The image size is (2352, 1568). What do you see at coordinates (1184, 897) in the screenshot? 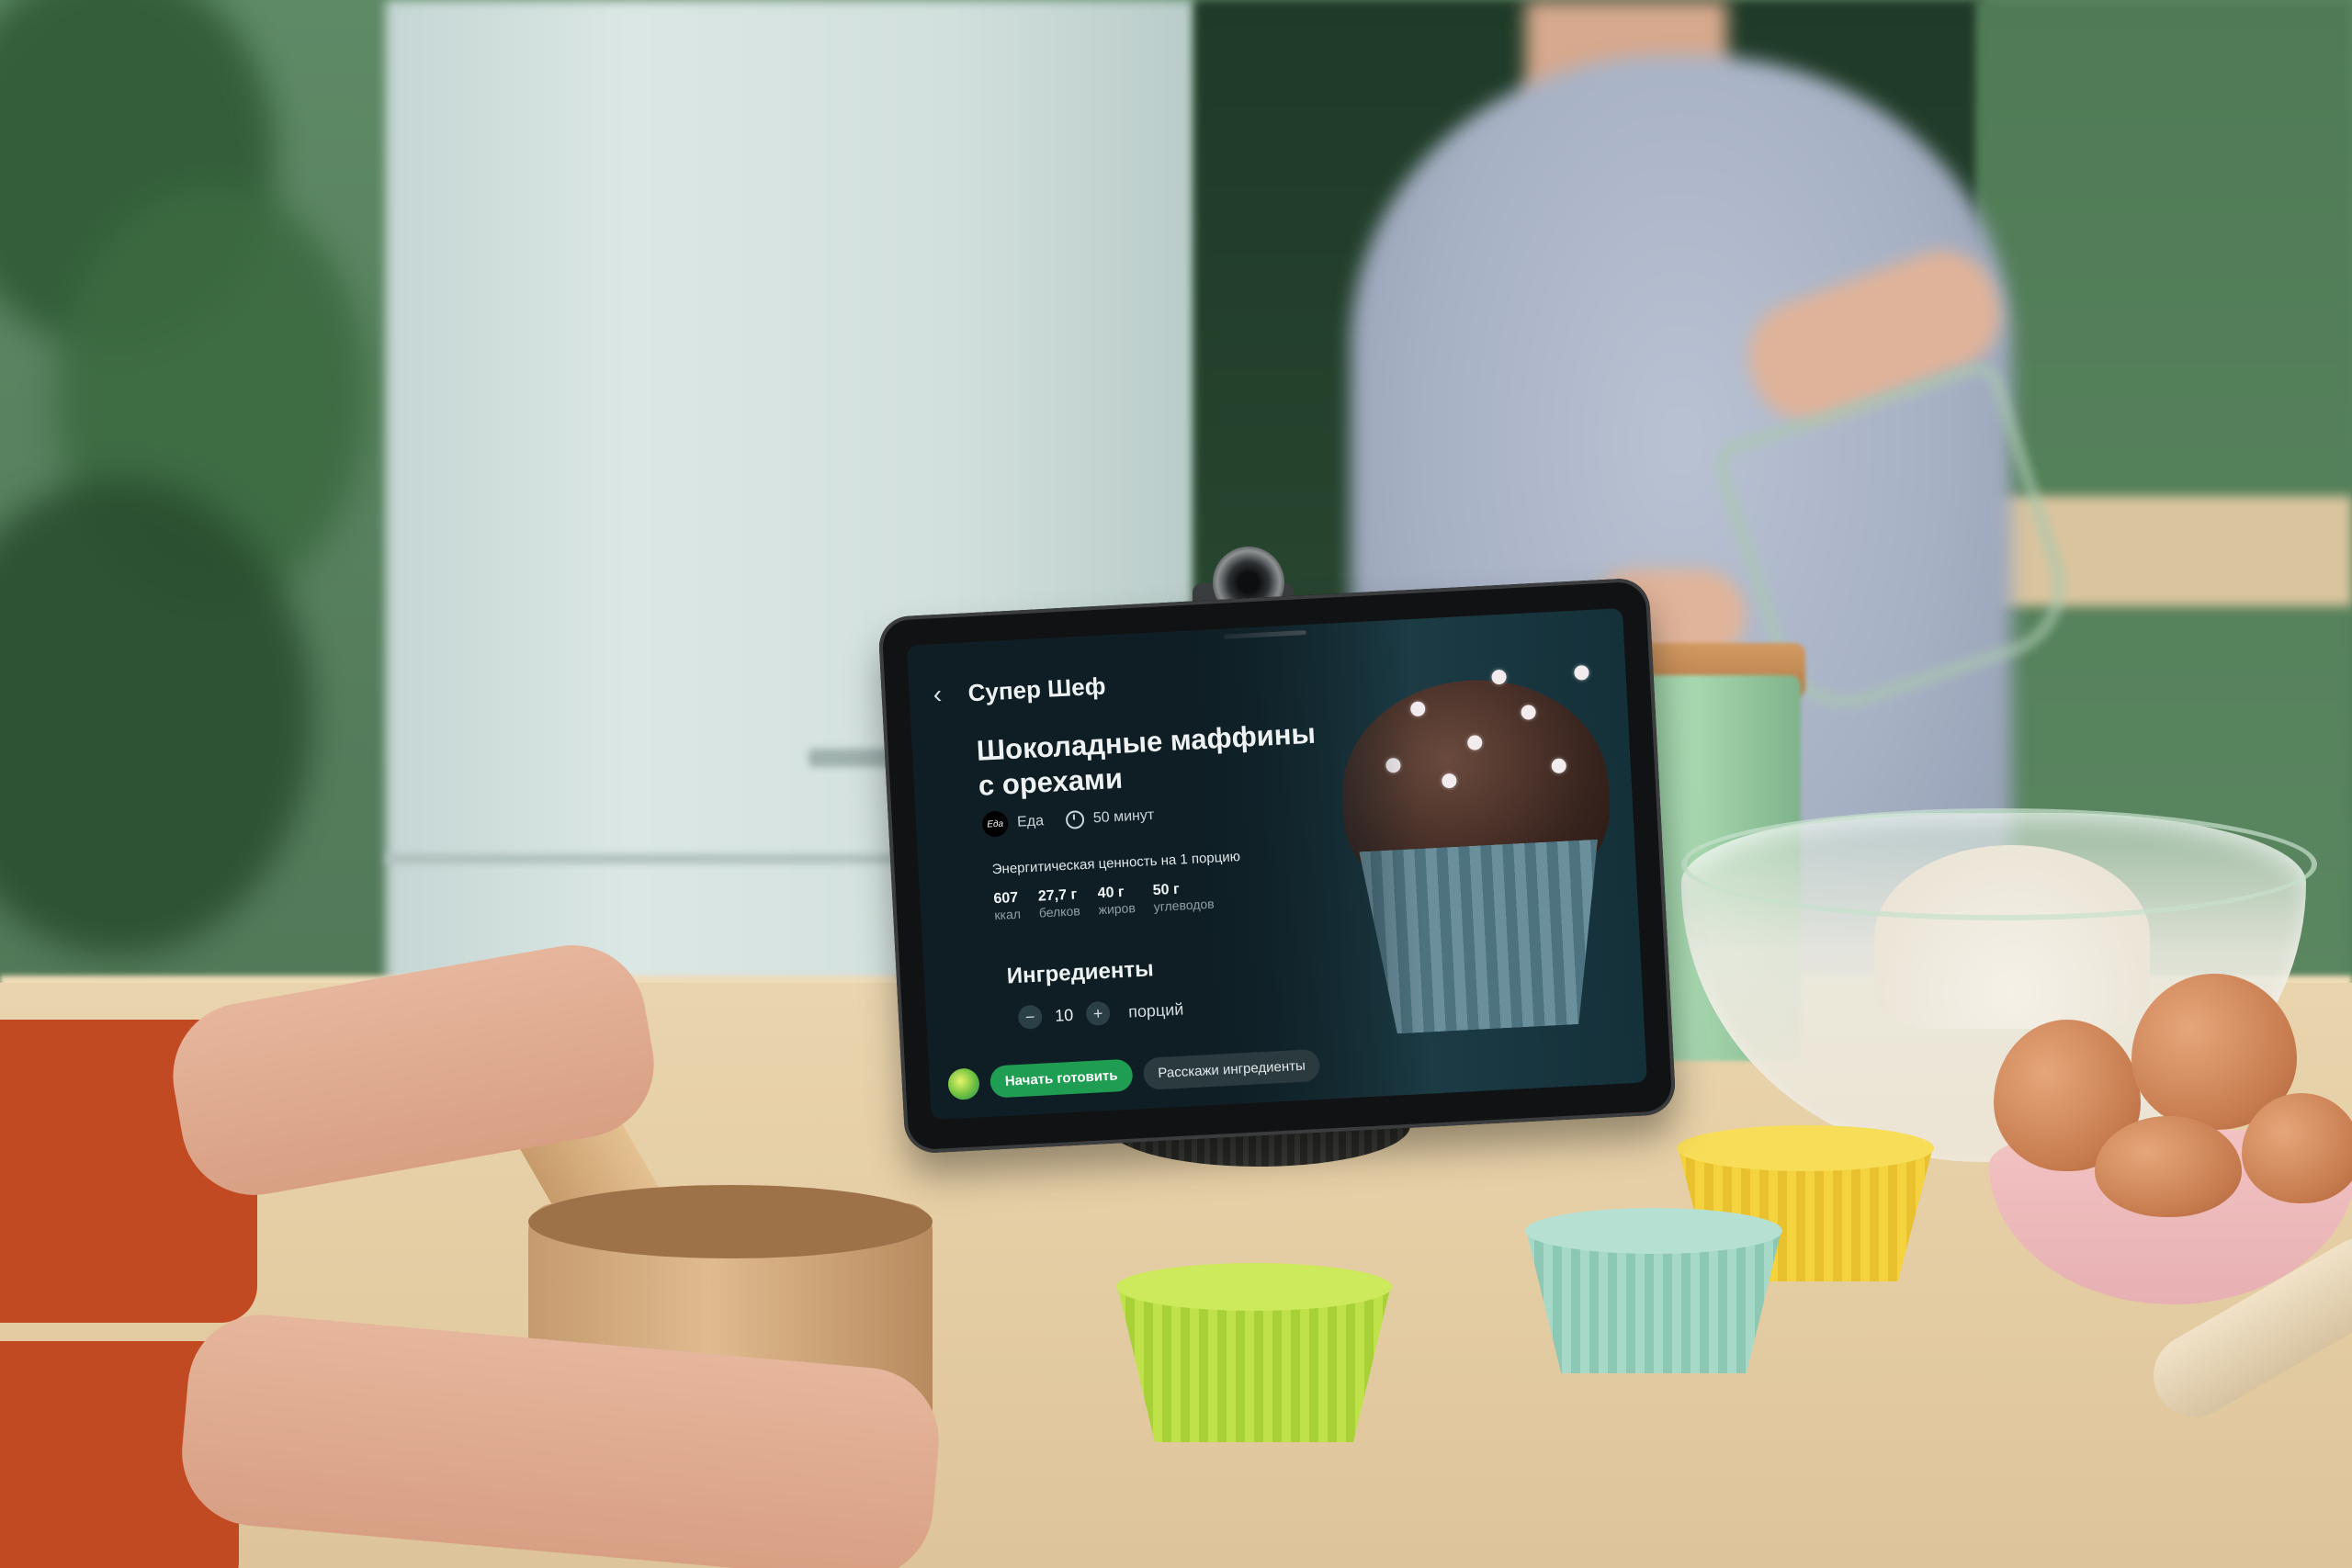
I see `nutrient-carbs: 50 г углеводов` at bounding box center [1184, 897].